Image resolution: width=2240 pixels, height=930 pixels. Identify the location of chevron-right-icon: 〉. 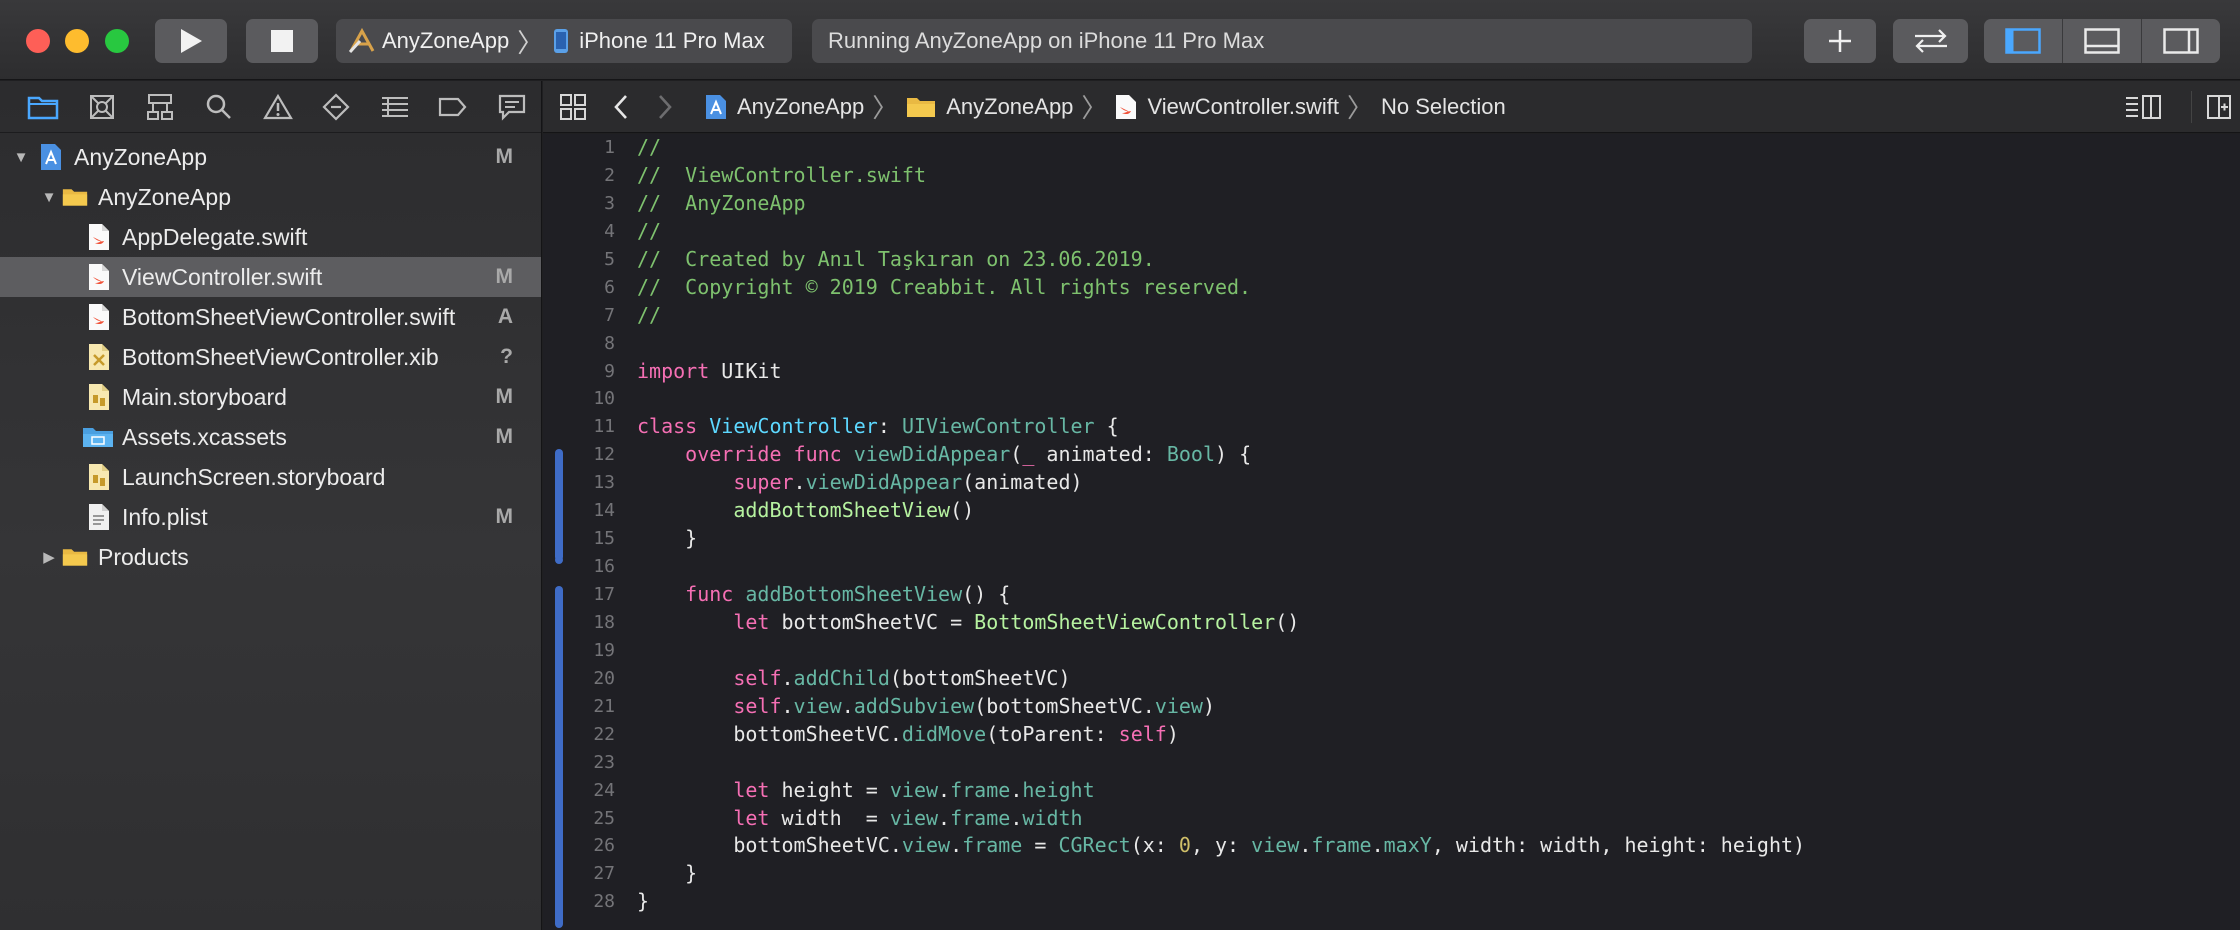
(1360, 108).